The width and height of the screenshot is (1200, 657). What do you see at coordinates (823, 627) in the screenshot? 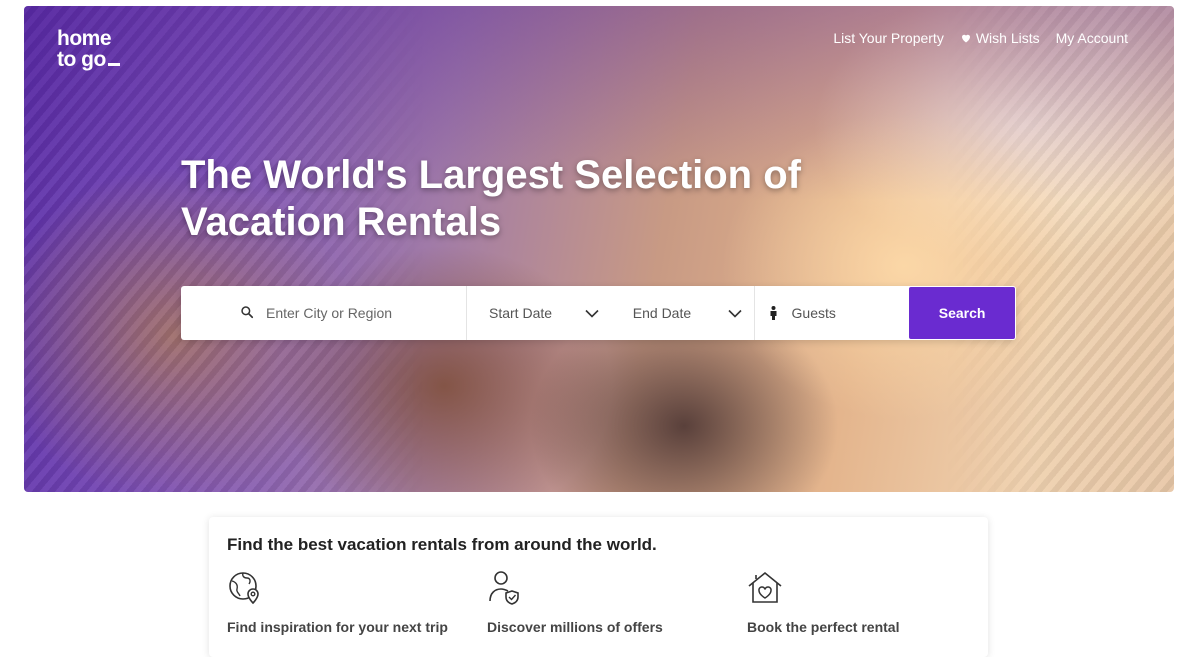
I see `feature-label: Book the perfect rental` at bounding box center [823, 627].